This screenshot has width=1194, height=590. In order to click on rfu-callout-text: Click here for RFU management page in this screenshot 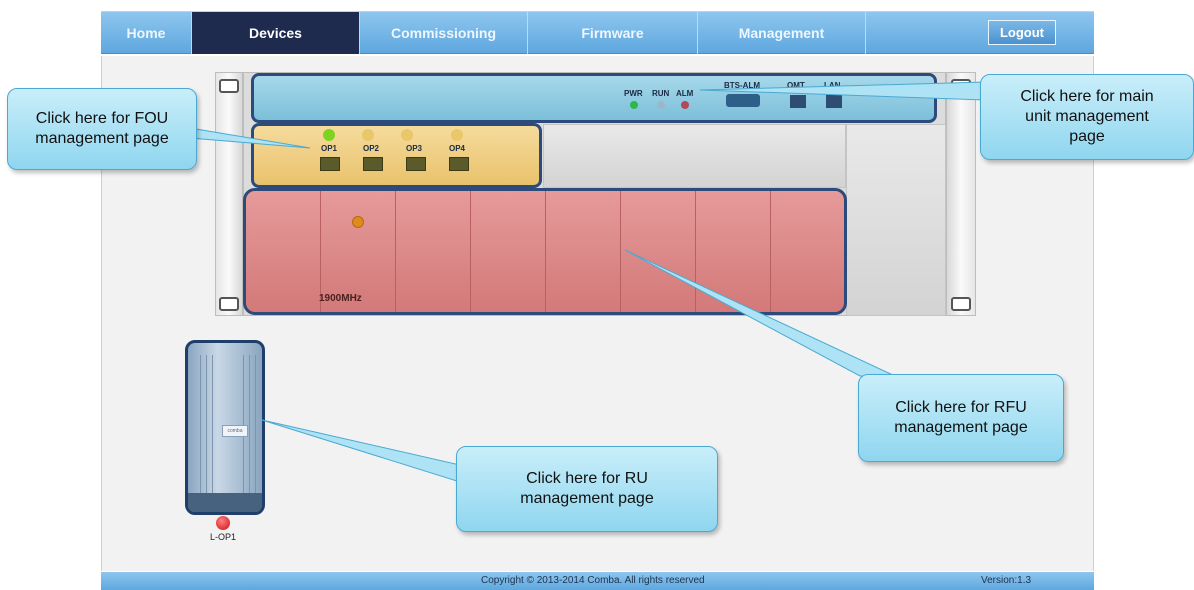, I will do `click(961, 417)`.